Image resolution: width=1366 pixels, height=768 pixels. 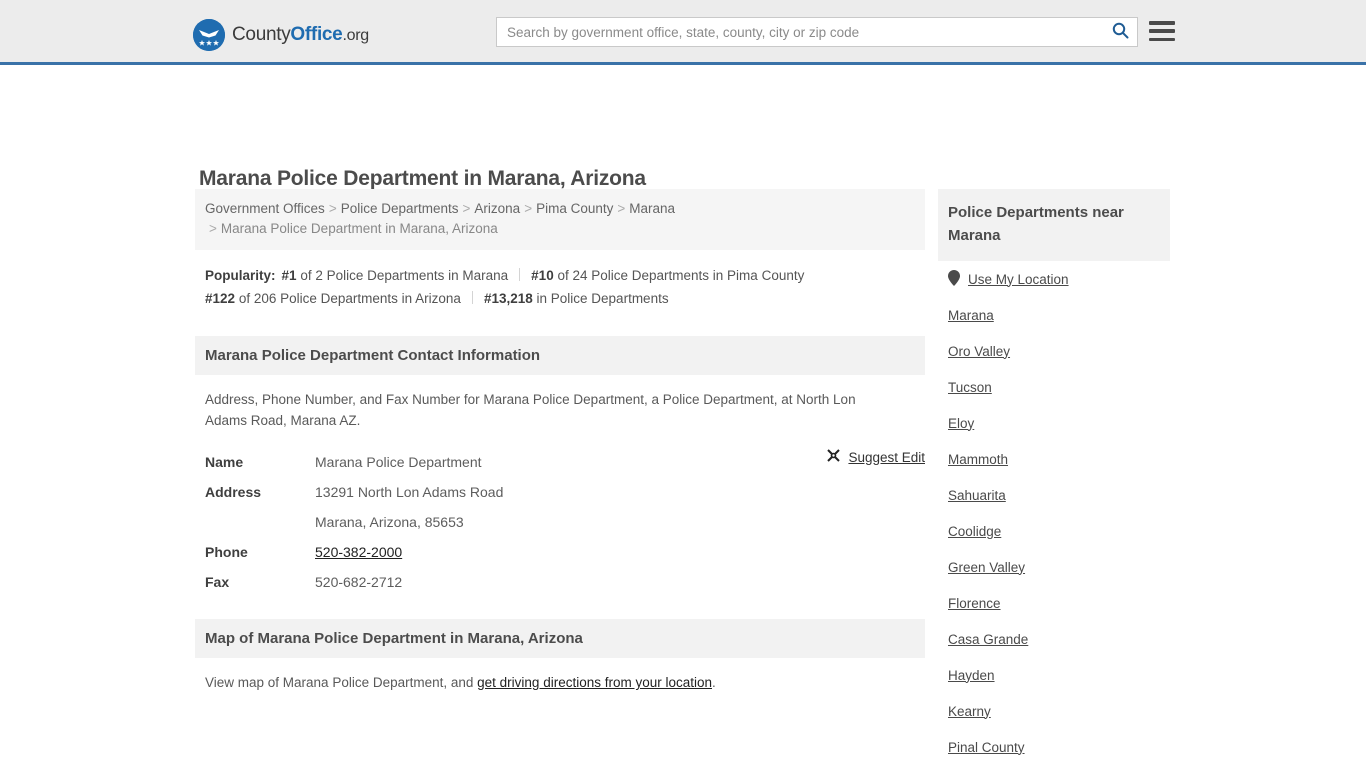 What do you see at coordinates (1054, 747) in the screenshot?
I see `sidebar-item-pinal-county: Pinal County` at bounding box center [1054, 747].